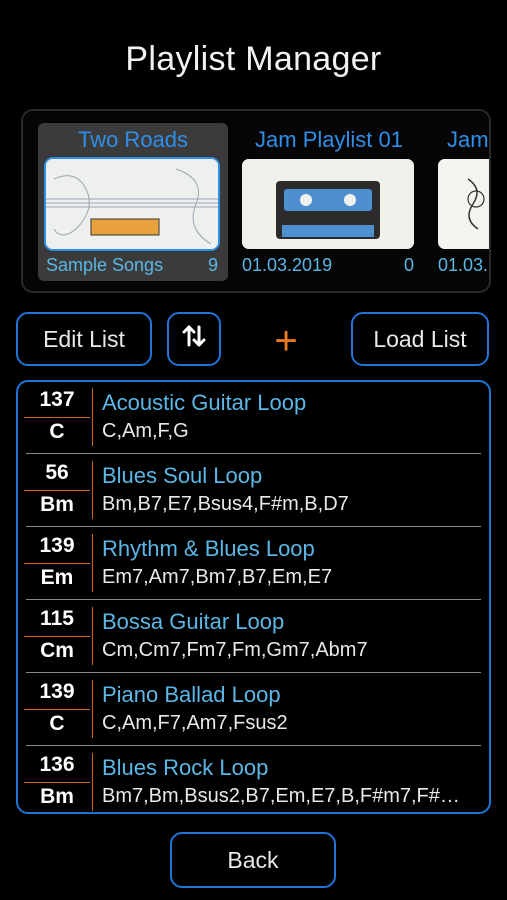  I want to click on playlist-card-count: 9, so click(212, 265).